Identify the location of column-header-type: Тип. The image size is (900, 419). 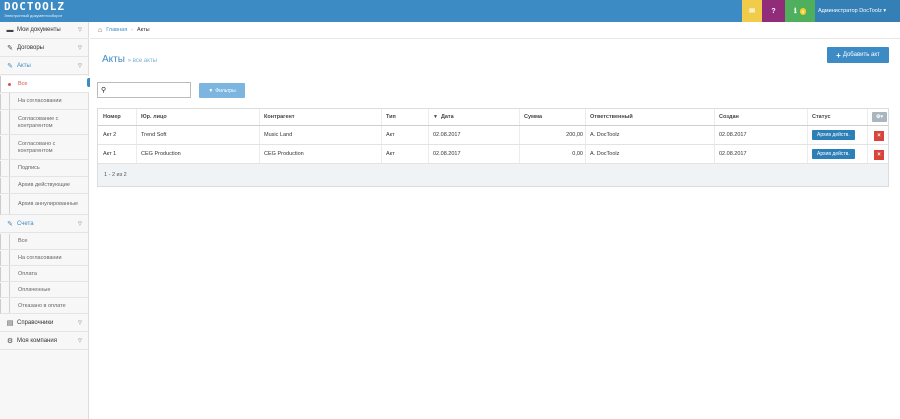
(391, 117).